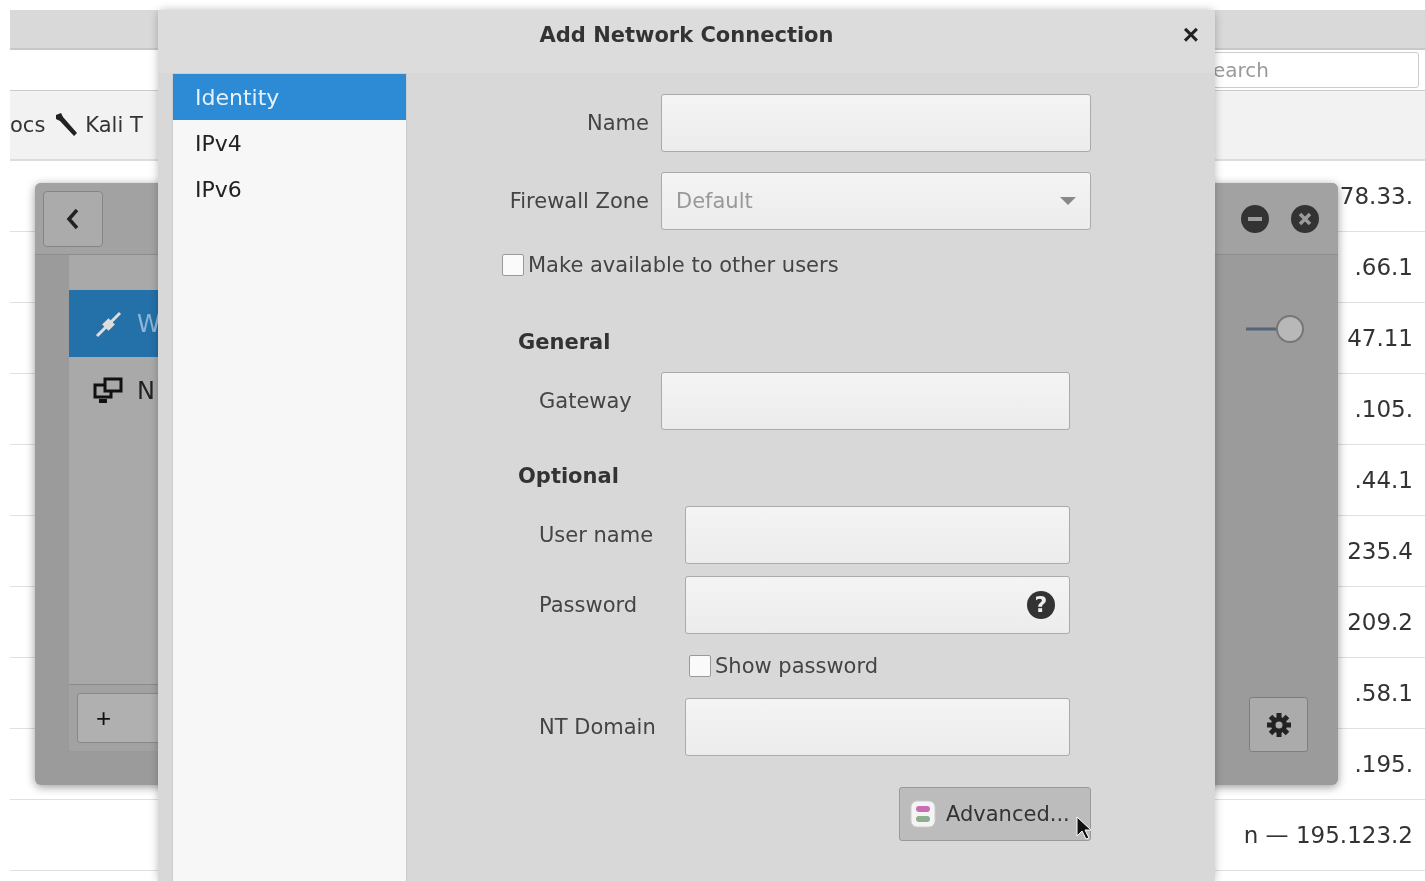 This screenshot has height=881, width=1425. I want to click on checkbox-label: Make available to other users, so click(683, 265).